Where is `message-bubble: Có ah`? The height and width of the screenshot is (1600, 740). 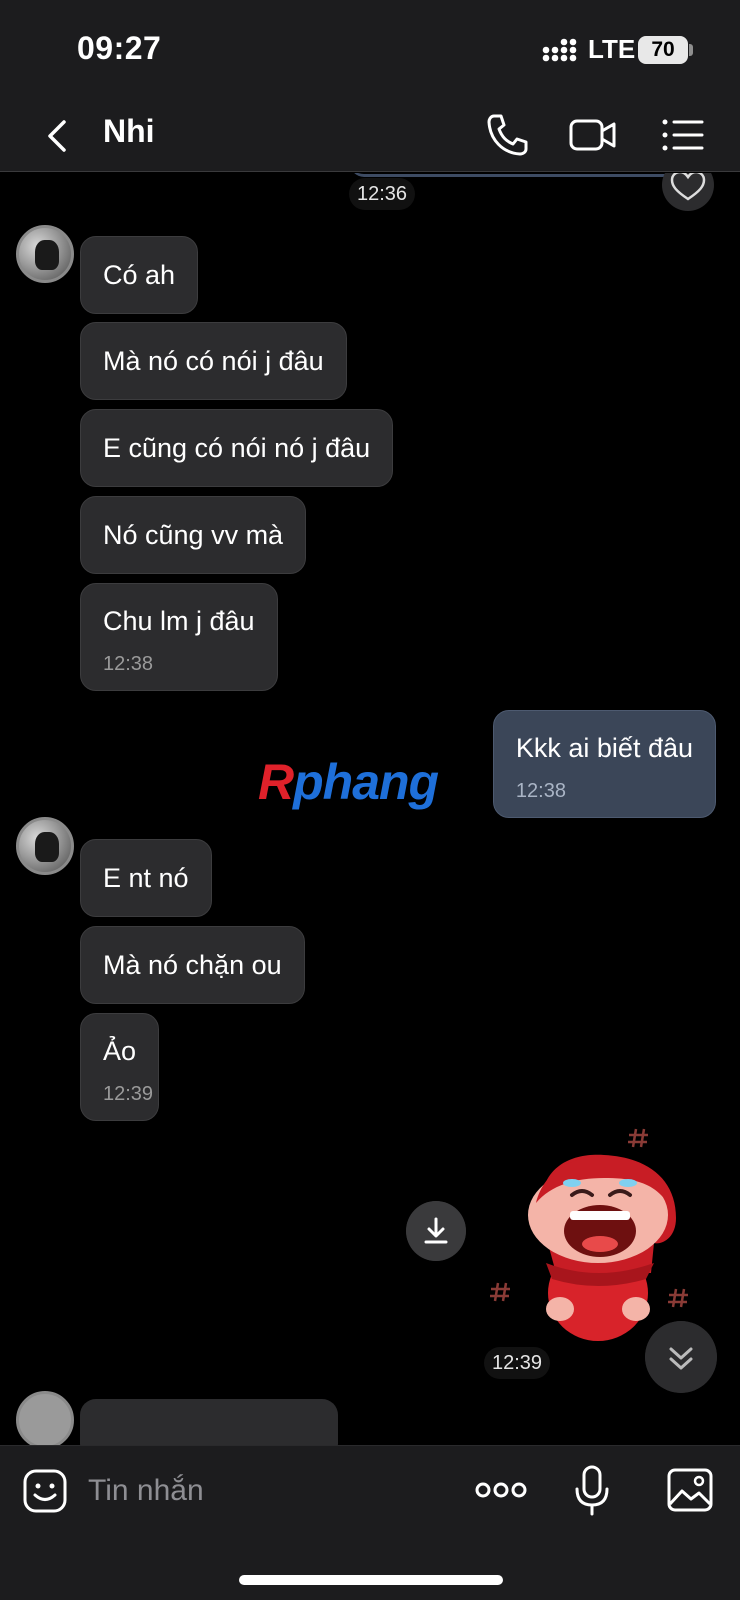 message-bubble: Có ah is located at coordinates (139, 275).